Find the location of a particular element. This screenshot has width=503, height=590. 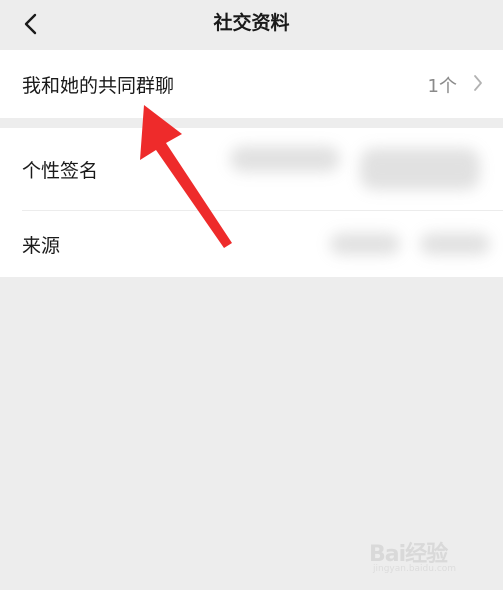

watermark-subtext: jingyan.baidu.com is located at coordinates (415, 569).